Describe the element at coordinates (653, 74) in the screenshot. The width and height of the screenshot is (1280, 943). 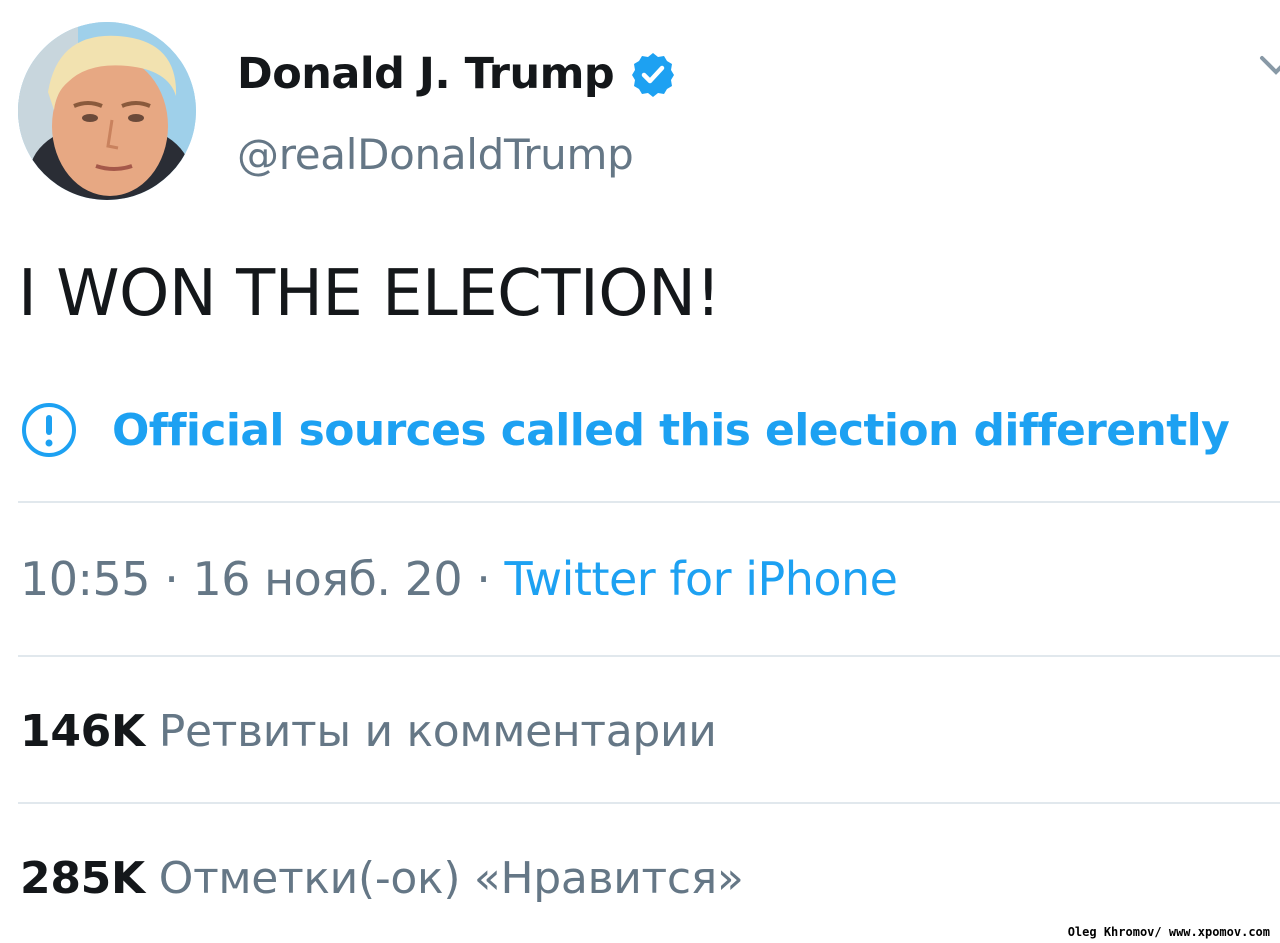
I see `verified-badge-icon` at that location.